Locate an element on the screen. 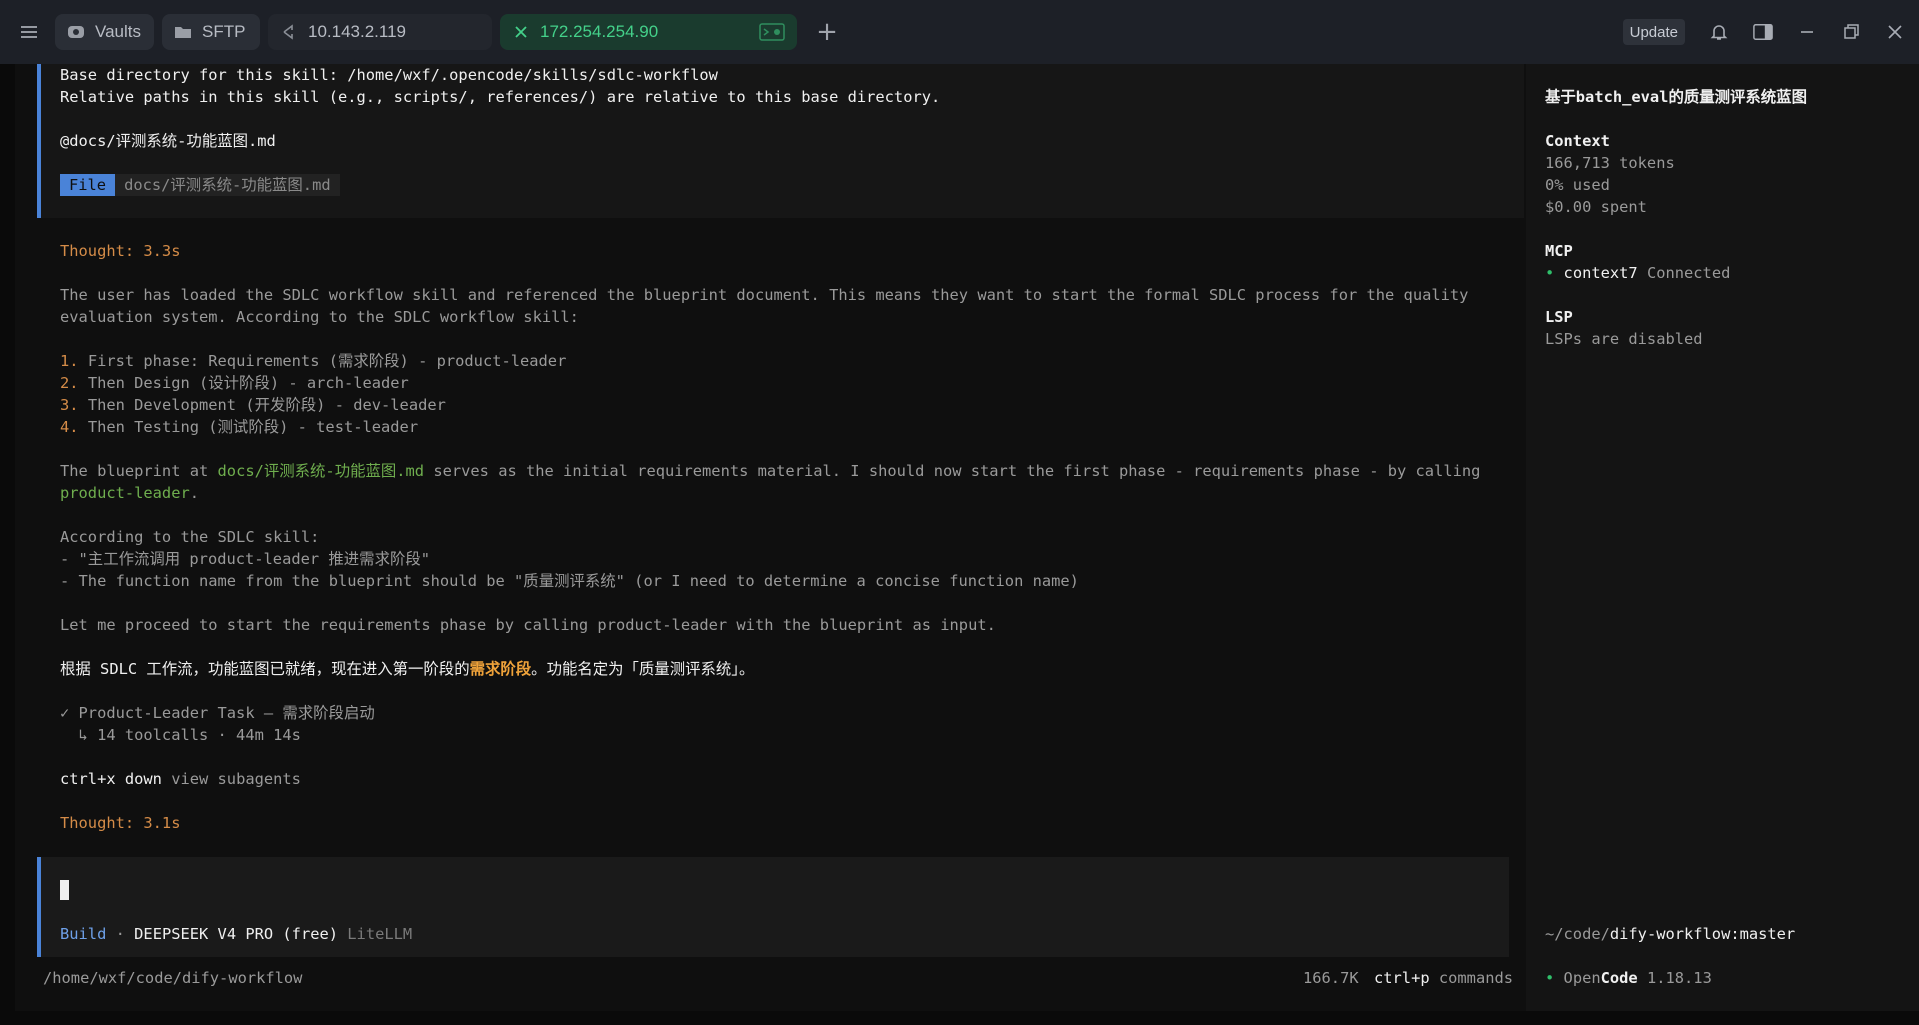  tab-host-172-254-254-90: 172.254.254.90 is located at coordinates (648, 32).